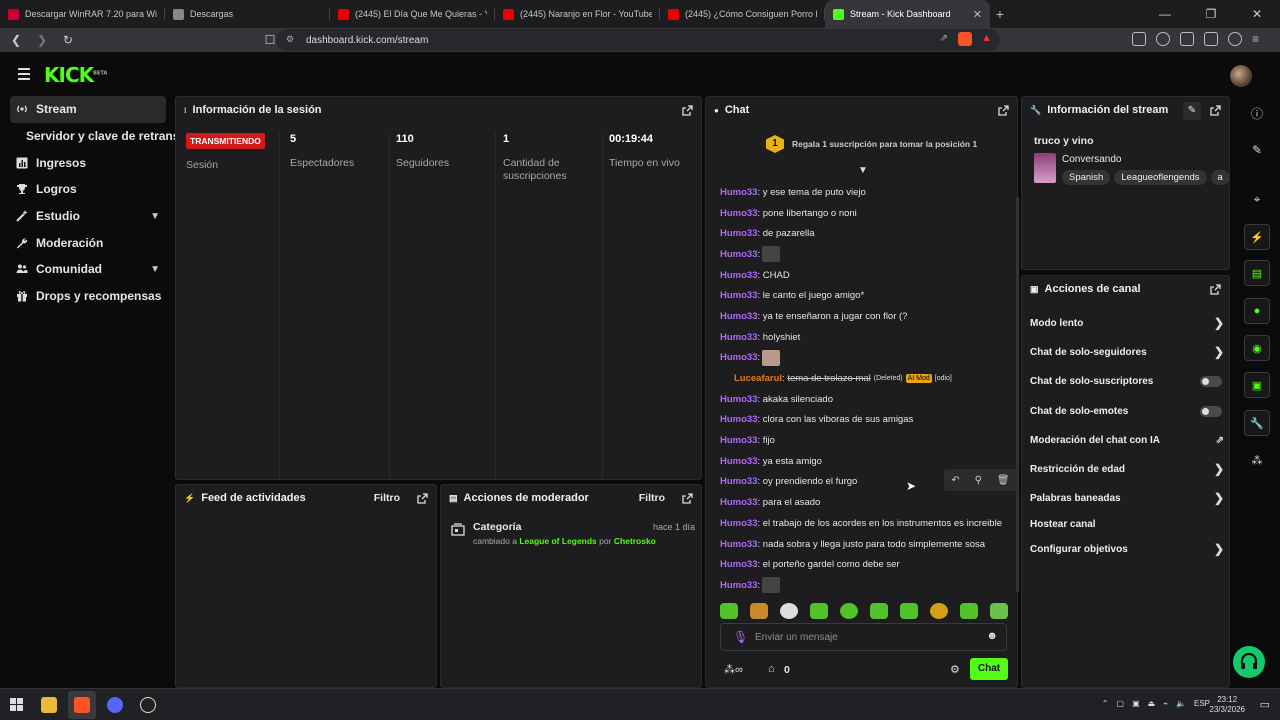  Describe the element at coordinates (1192, 111) in the screenshot. I see `edit-pencil-icon: ✎` at that location.